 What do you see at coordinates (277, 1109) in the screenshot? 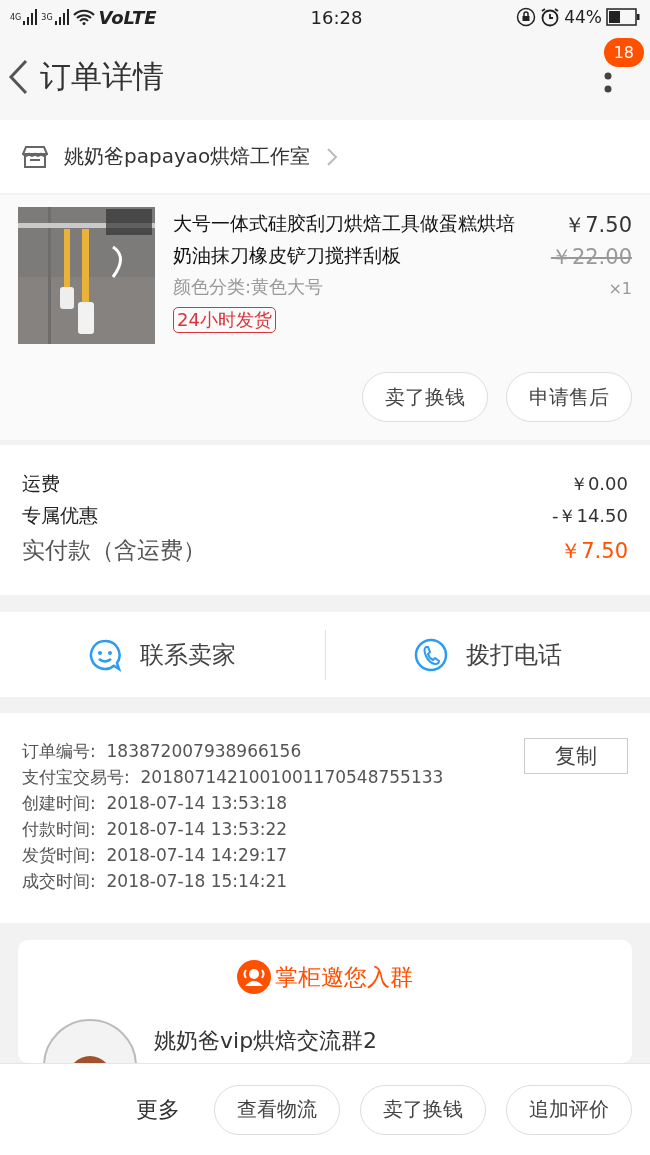
I see `bottom-action-button: 查看物流` at bounding box center [277, 1109].